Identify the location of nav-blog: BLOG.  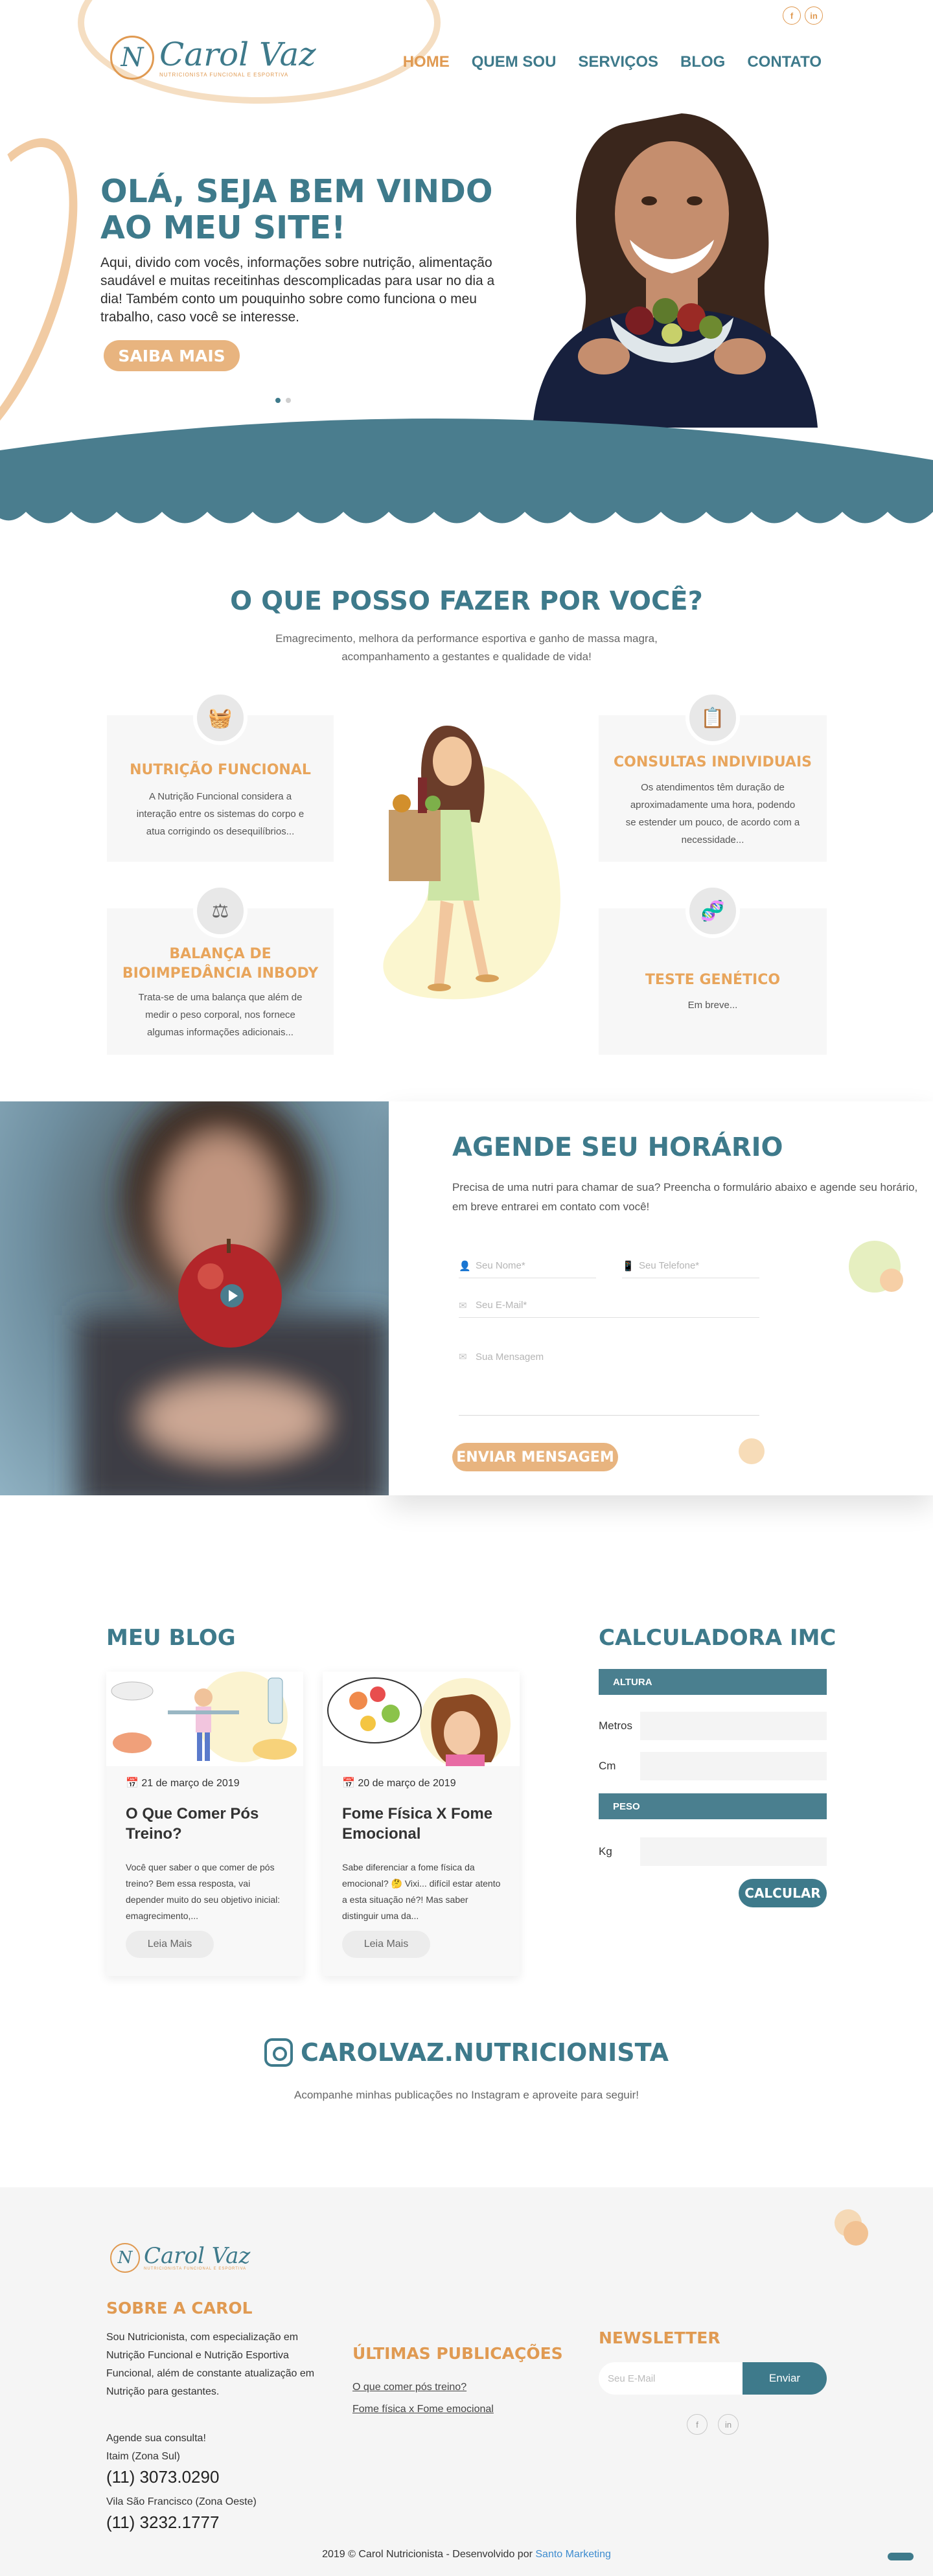
(702, 62).